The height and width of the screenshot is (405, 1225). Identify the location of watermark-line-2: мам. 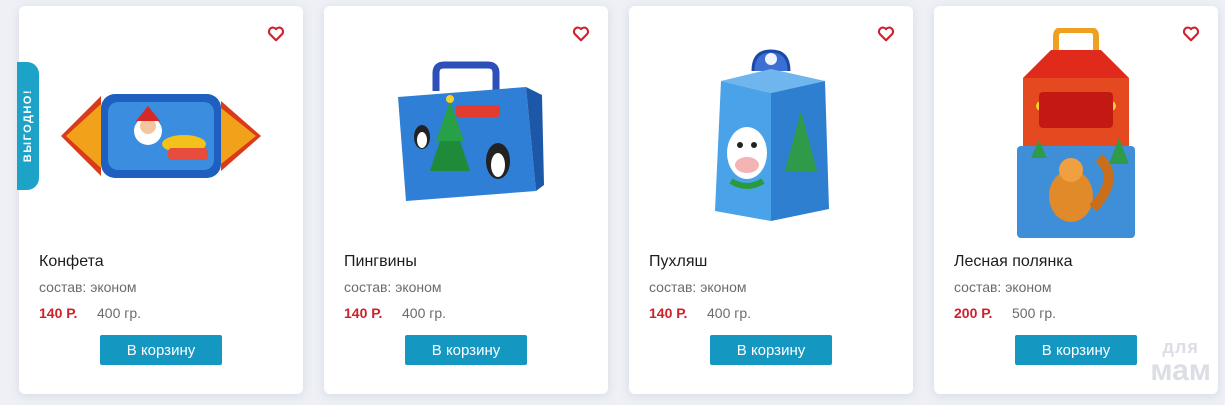
(1180, 370).